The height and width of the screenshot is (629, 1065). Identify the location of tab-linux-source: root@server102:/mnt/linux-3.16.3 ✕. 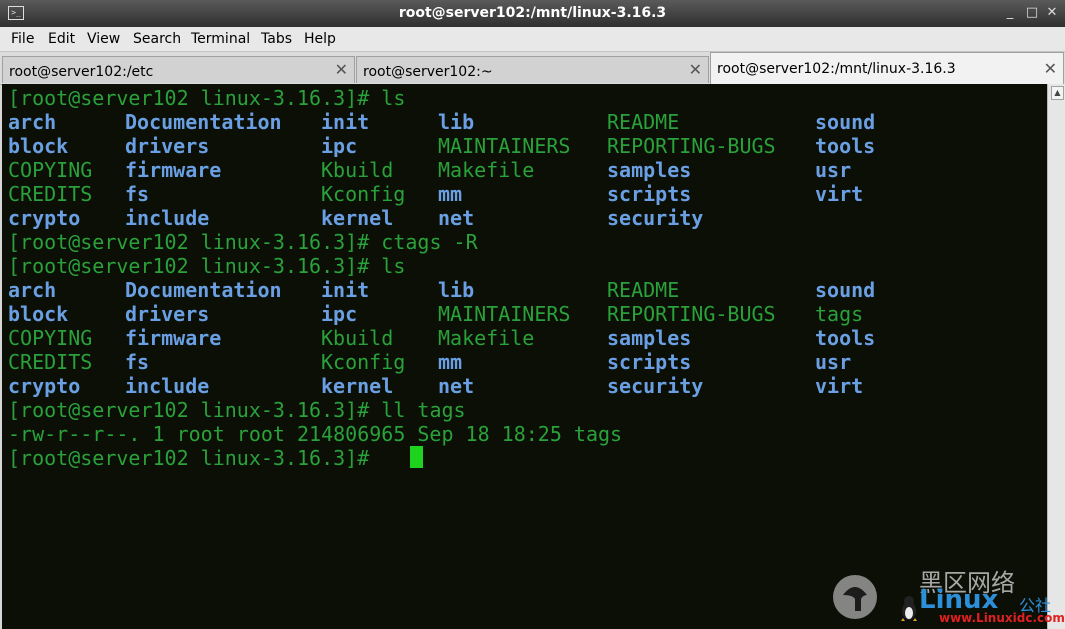
(887, 68).